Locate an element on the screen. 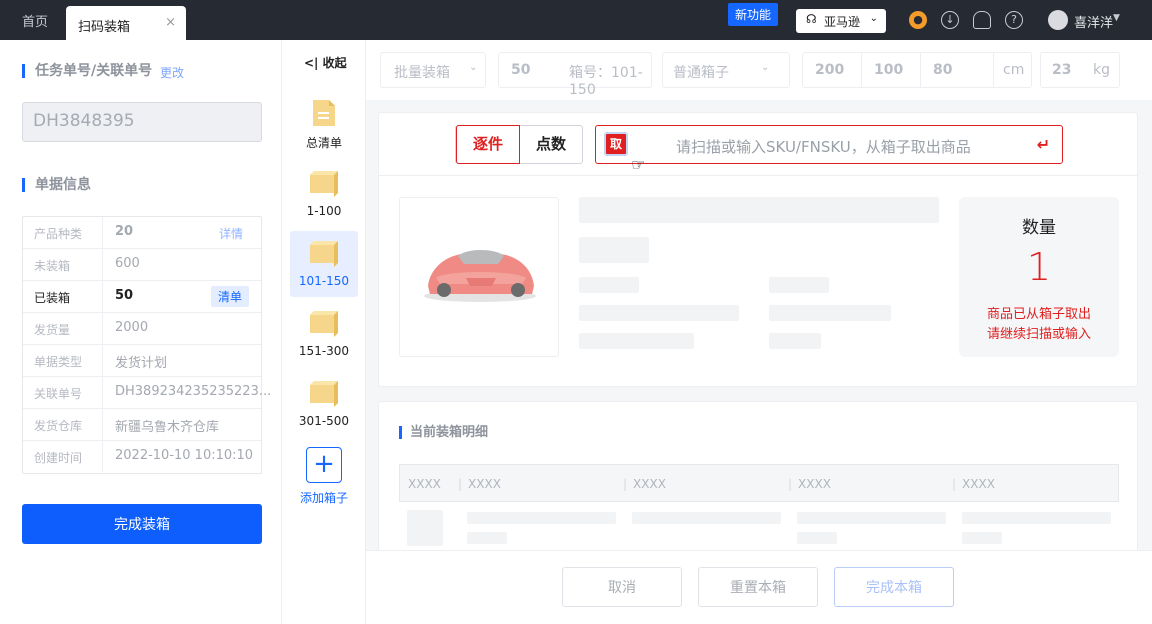 This screenshot has width=1152, height=624. reset-box-button: 重置本箱 is located at coordinates (758, 587).